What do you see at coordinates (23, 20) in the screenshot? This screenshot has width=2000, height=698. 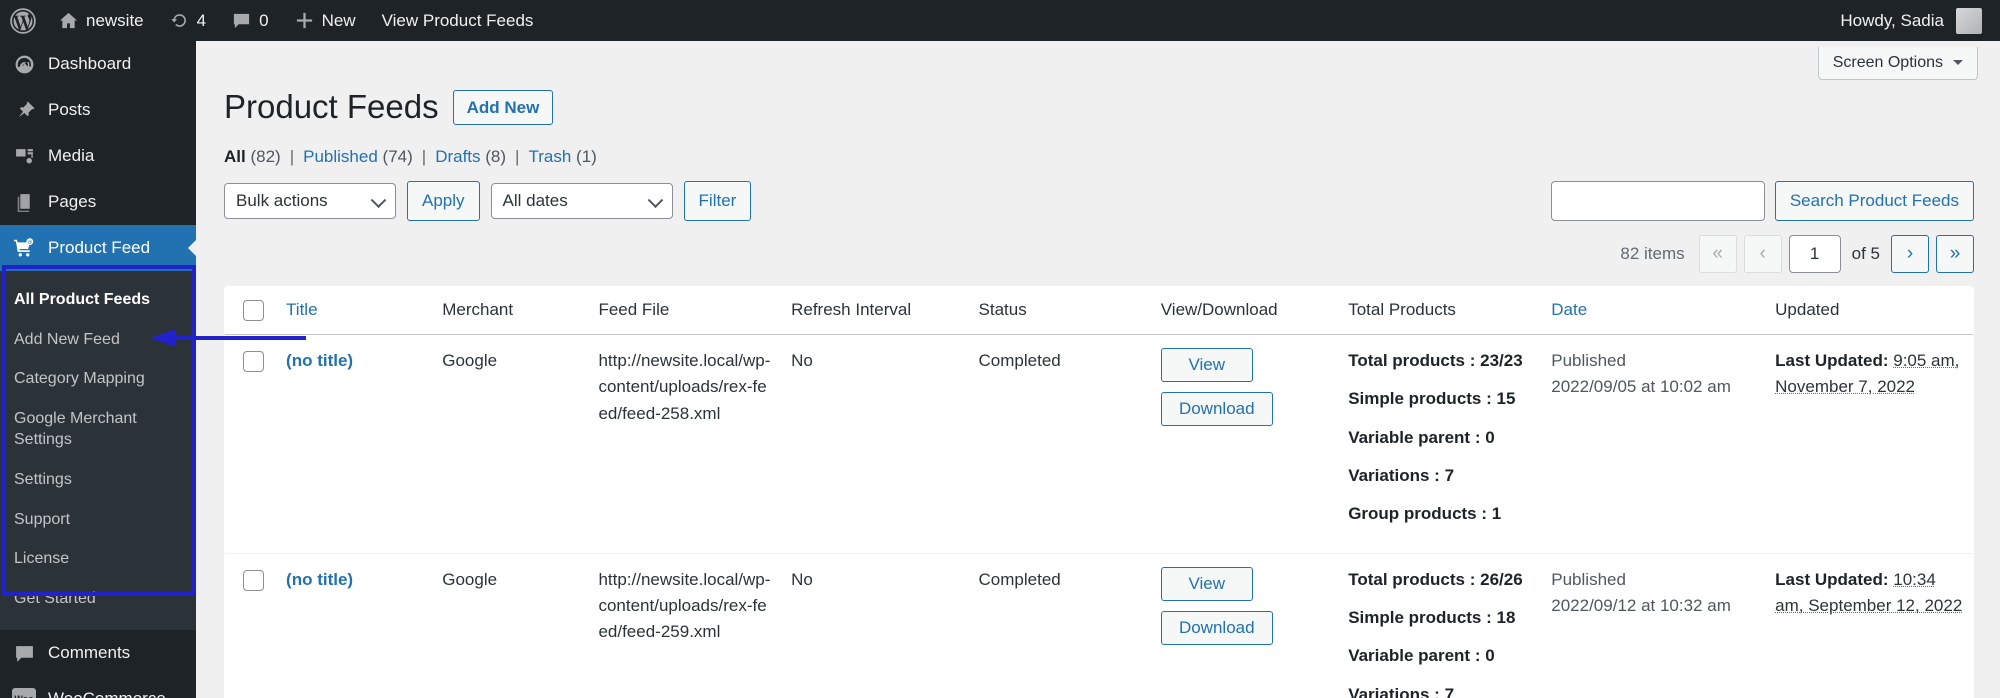 I see `wordpress-logo-menu` at bounding box center [23, 20].